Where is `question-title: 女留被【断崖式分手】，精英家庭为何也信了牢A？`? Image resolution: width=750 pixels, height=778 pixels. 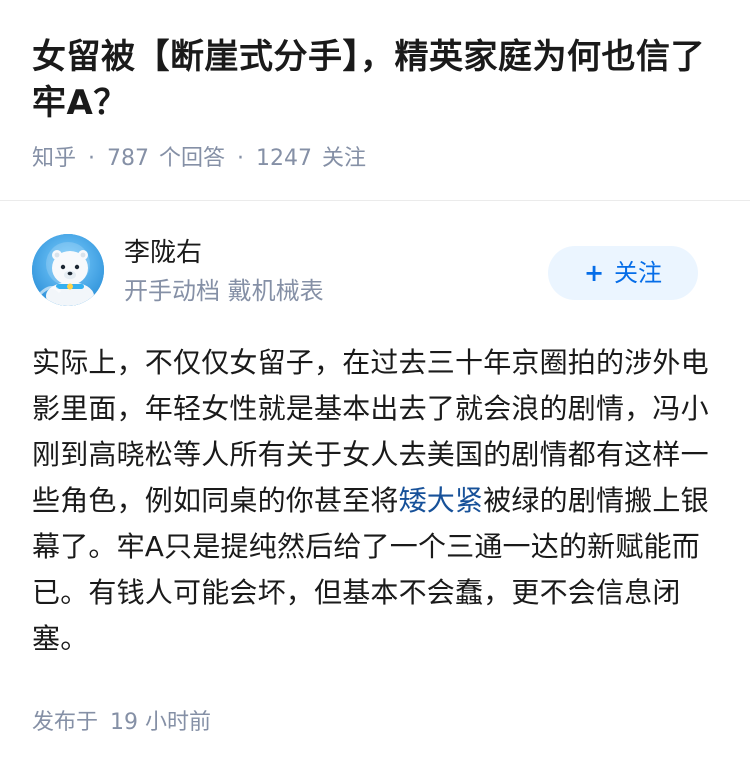
question-title: 女留被【断崖式分手】，精英家庭为何也信了牢A？ is located at coordinates (377, 80).